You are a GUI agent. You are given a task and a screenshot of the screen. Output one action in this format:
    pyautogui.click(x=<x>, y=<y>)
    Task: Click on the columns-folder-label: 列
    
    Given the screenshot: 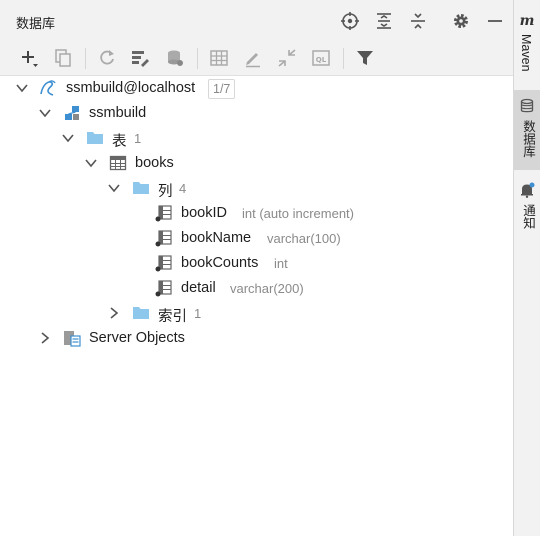 What is the action you would take?
    pyautogui.click(x=165, y=192)
    